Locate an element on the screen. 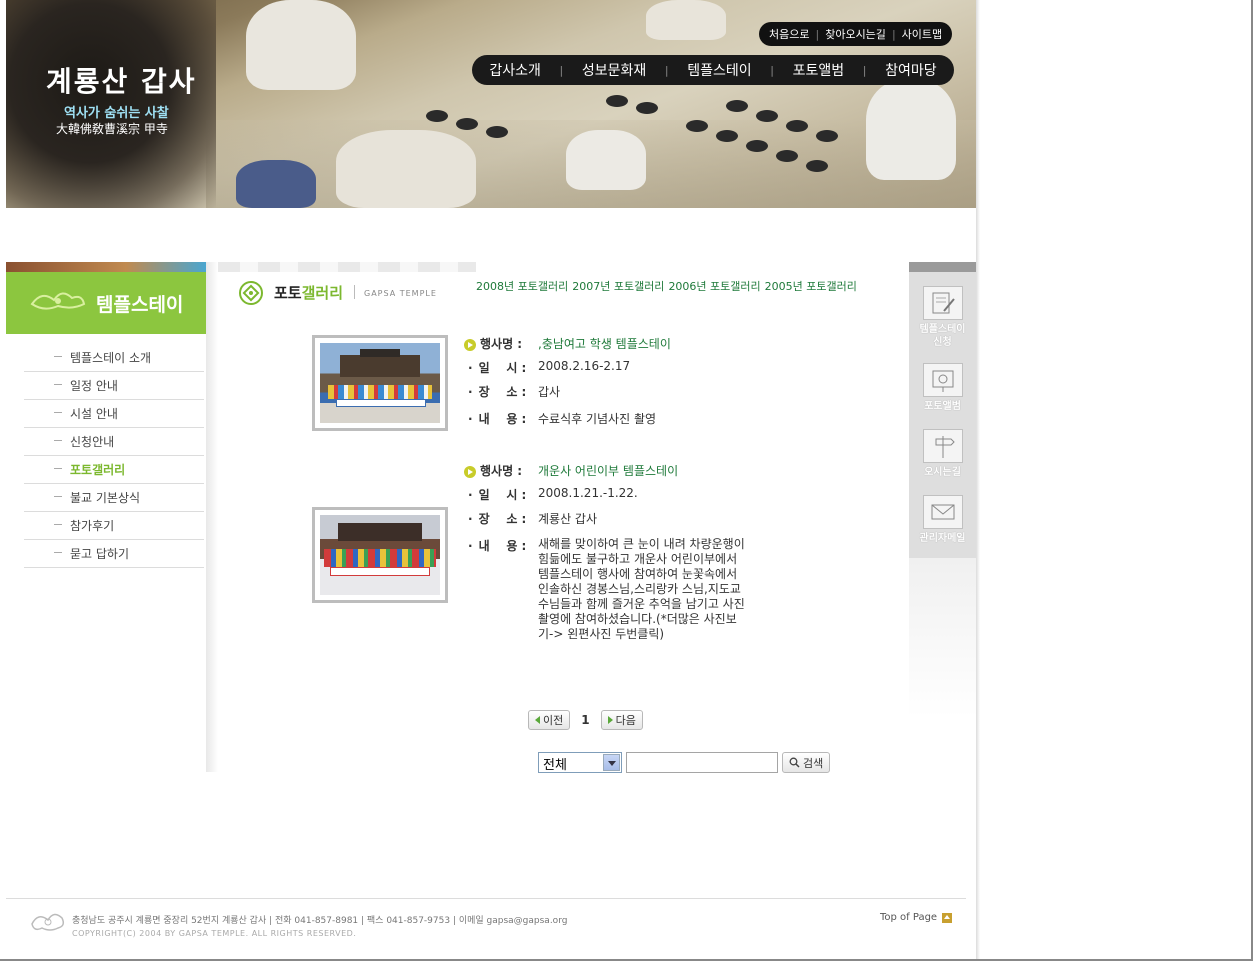 The height and width of the screenshot is (961, 1253). page-title-part1: 포토 is located at coordinates (288, 293).